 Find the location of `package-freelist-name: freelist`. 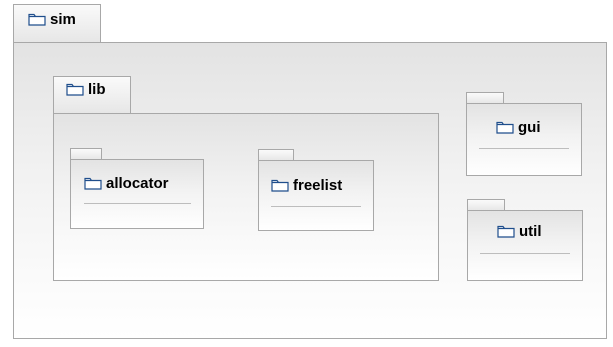

package-freelist-name: freelist is located at coordinates (318, 185).